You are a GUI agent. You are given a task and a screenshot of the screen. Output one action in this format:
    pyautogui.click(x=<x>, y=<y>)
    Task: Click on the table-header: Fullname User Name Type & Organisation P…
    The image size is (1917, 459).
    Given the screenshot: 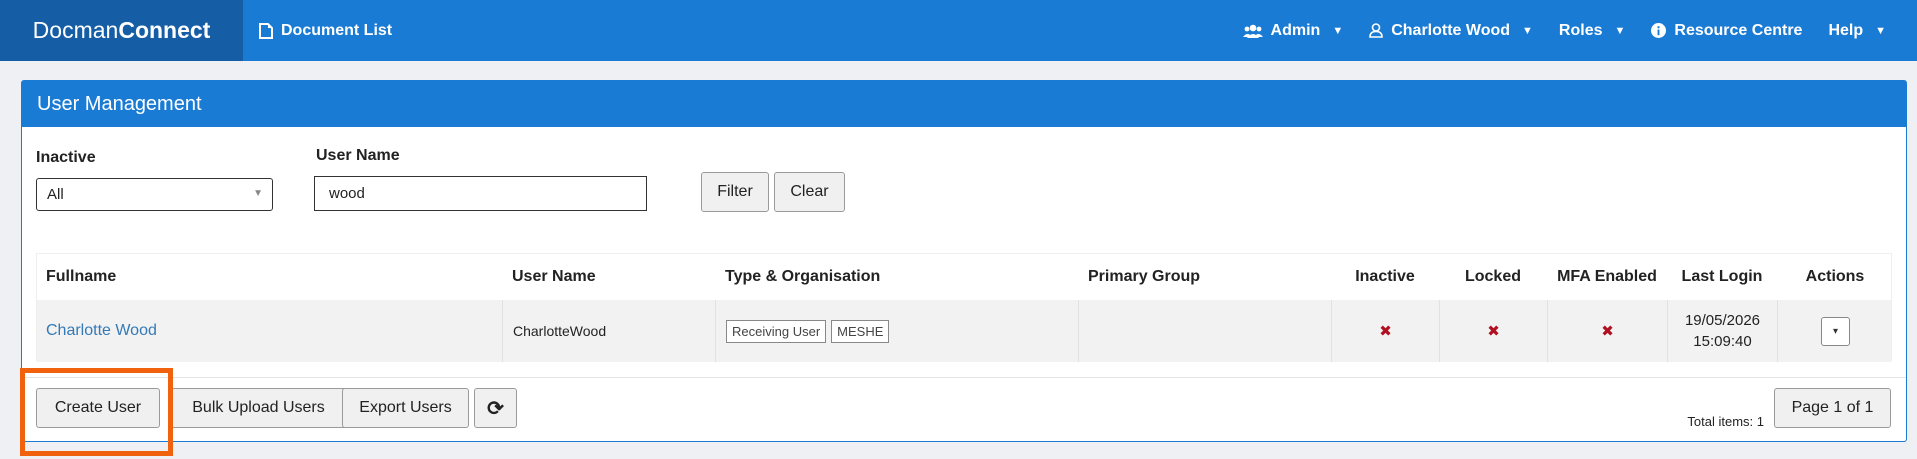 What is the action you would take?
    pyautogui.click(x=964, y=277)
    